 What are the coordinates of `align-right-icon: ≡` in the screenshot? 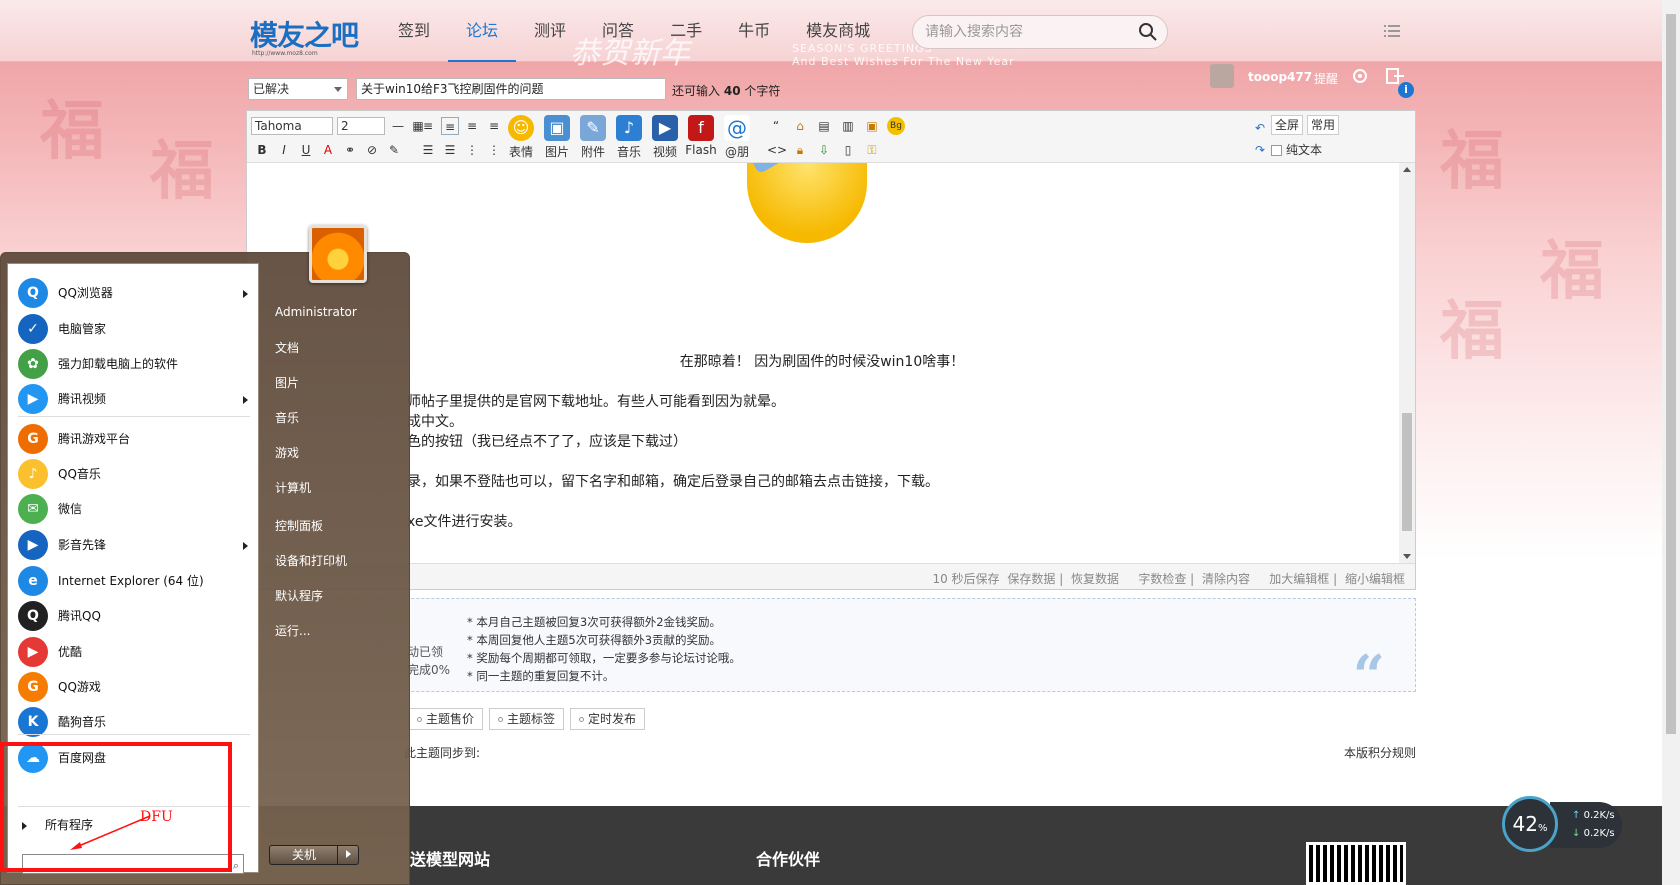 It's located at (472, 126).